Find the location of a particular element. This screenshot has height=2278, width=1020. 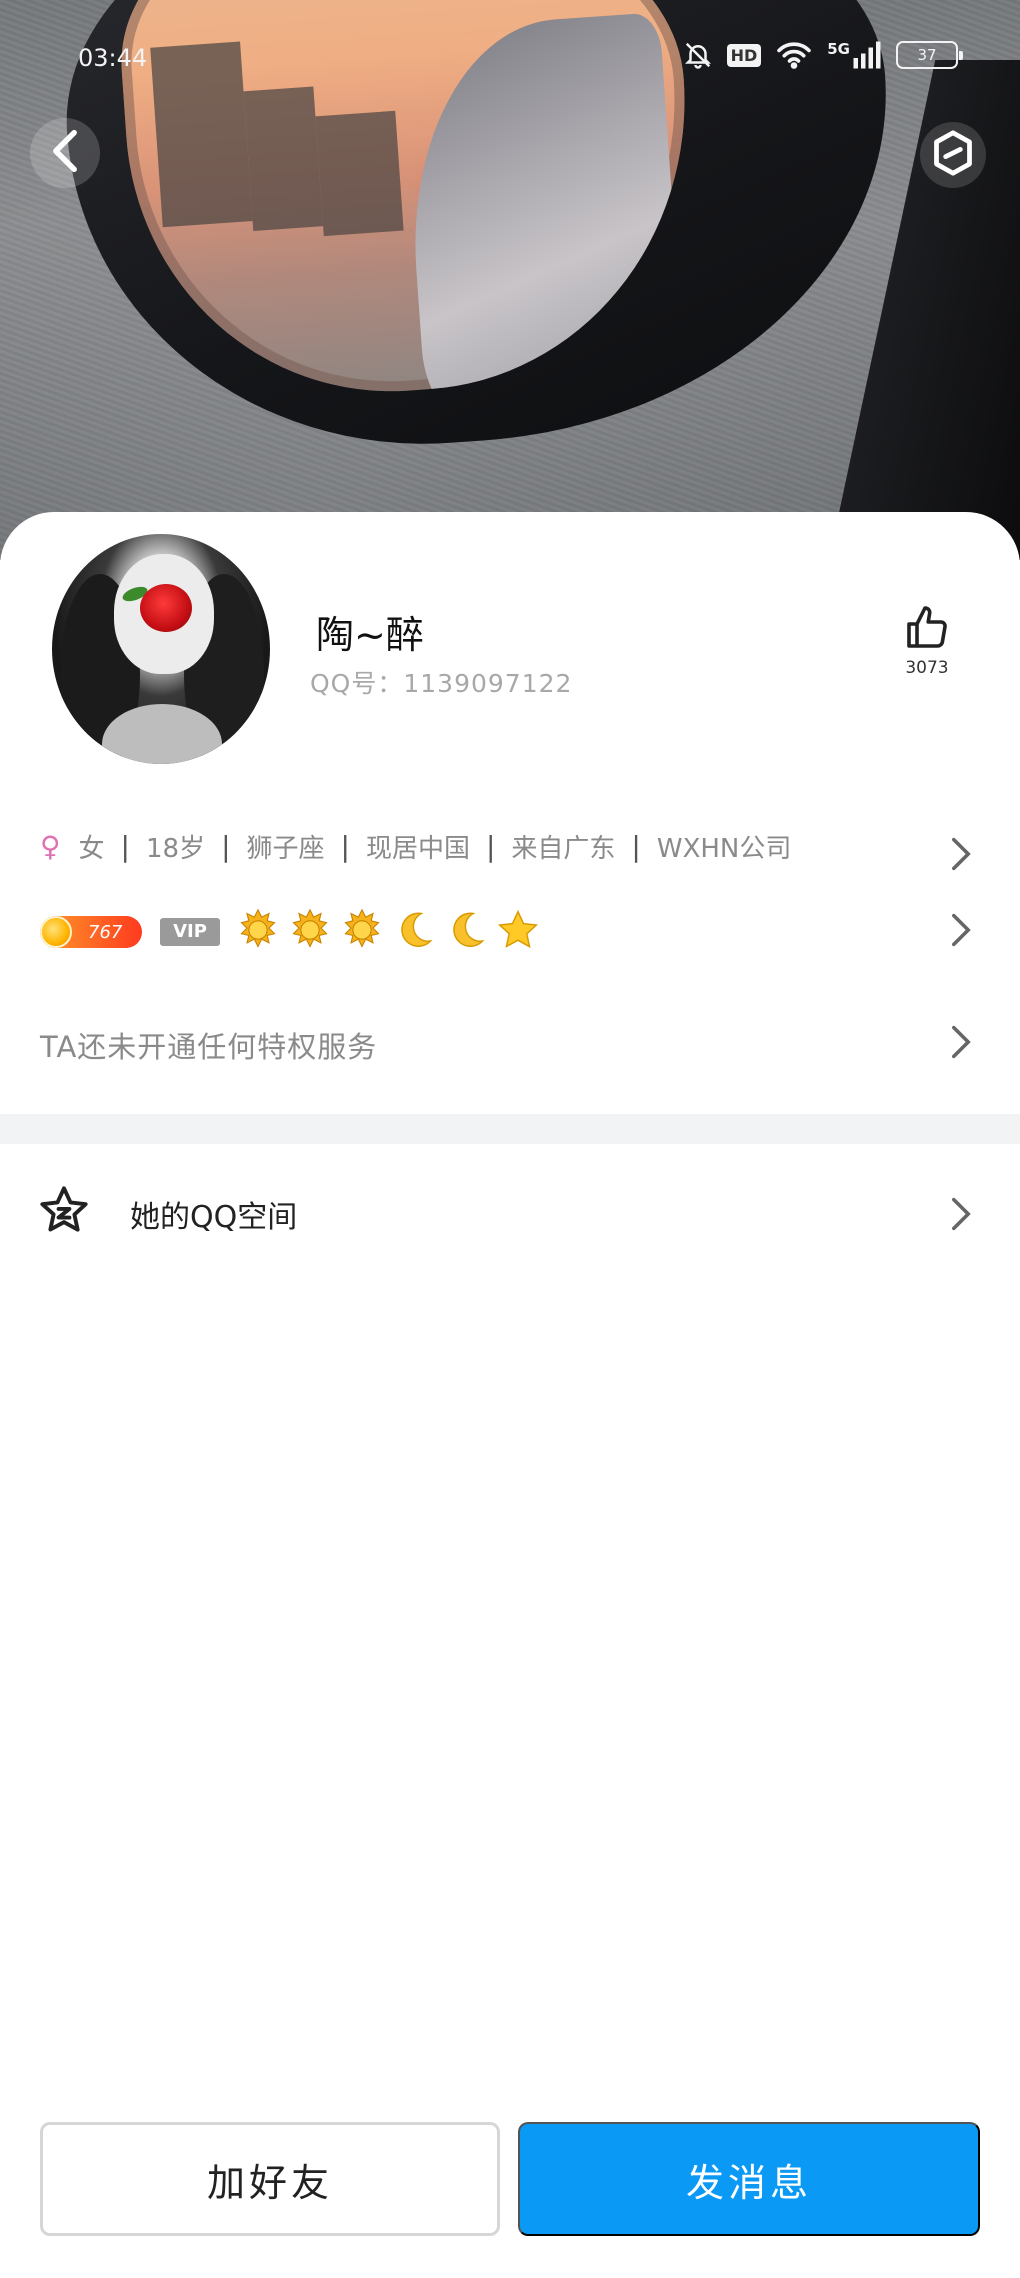

info-location: 现居中国 is located at coordinates (417, 849).